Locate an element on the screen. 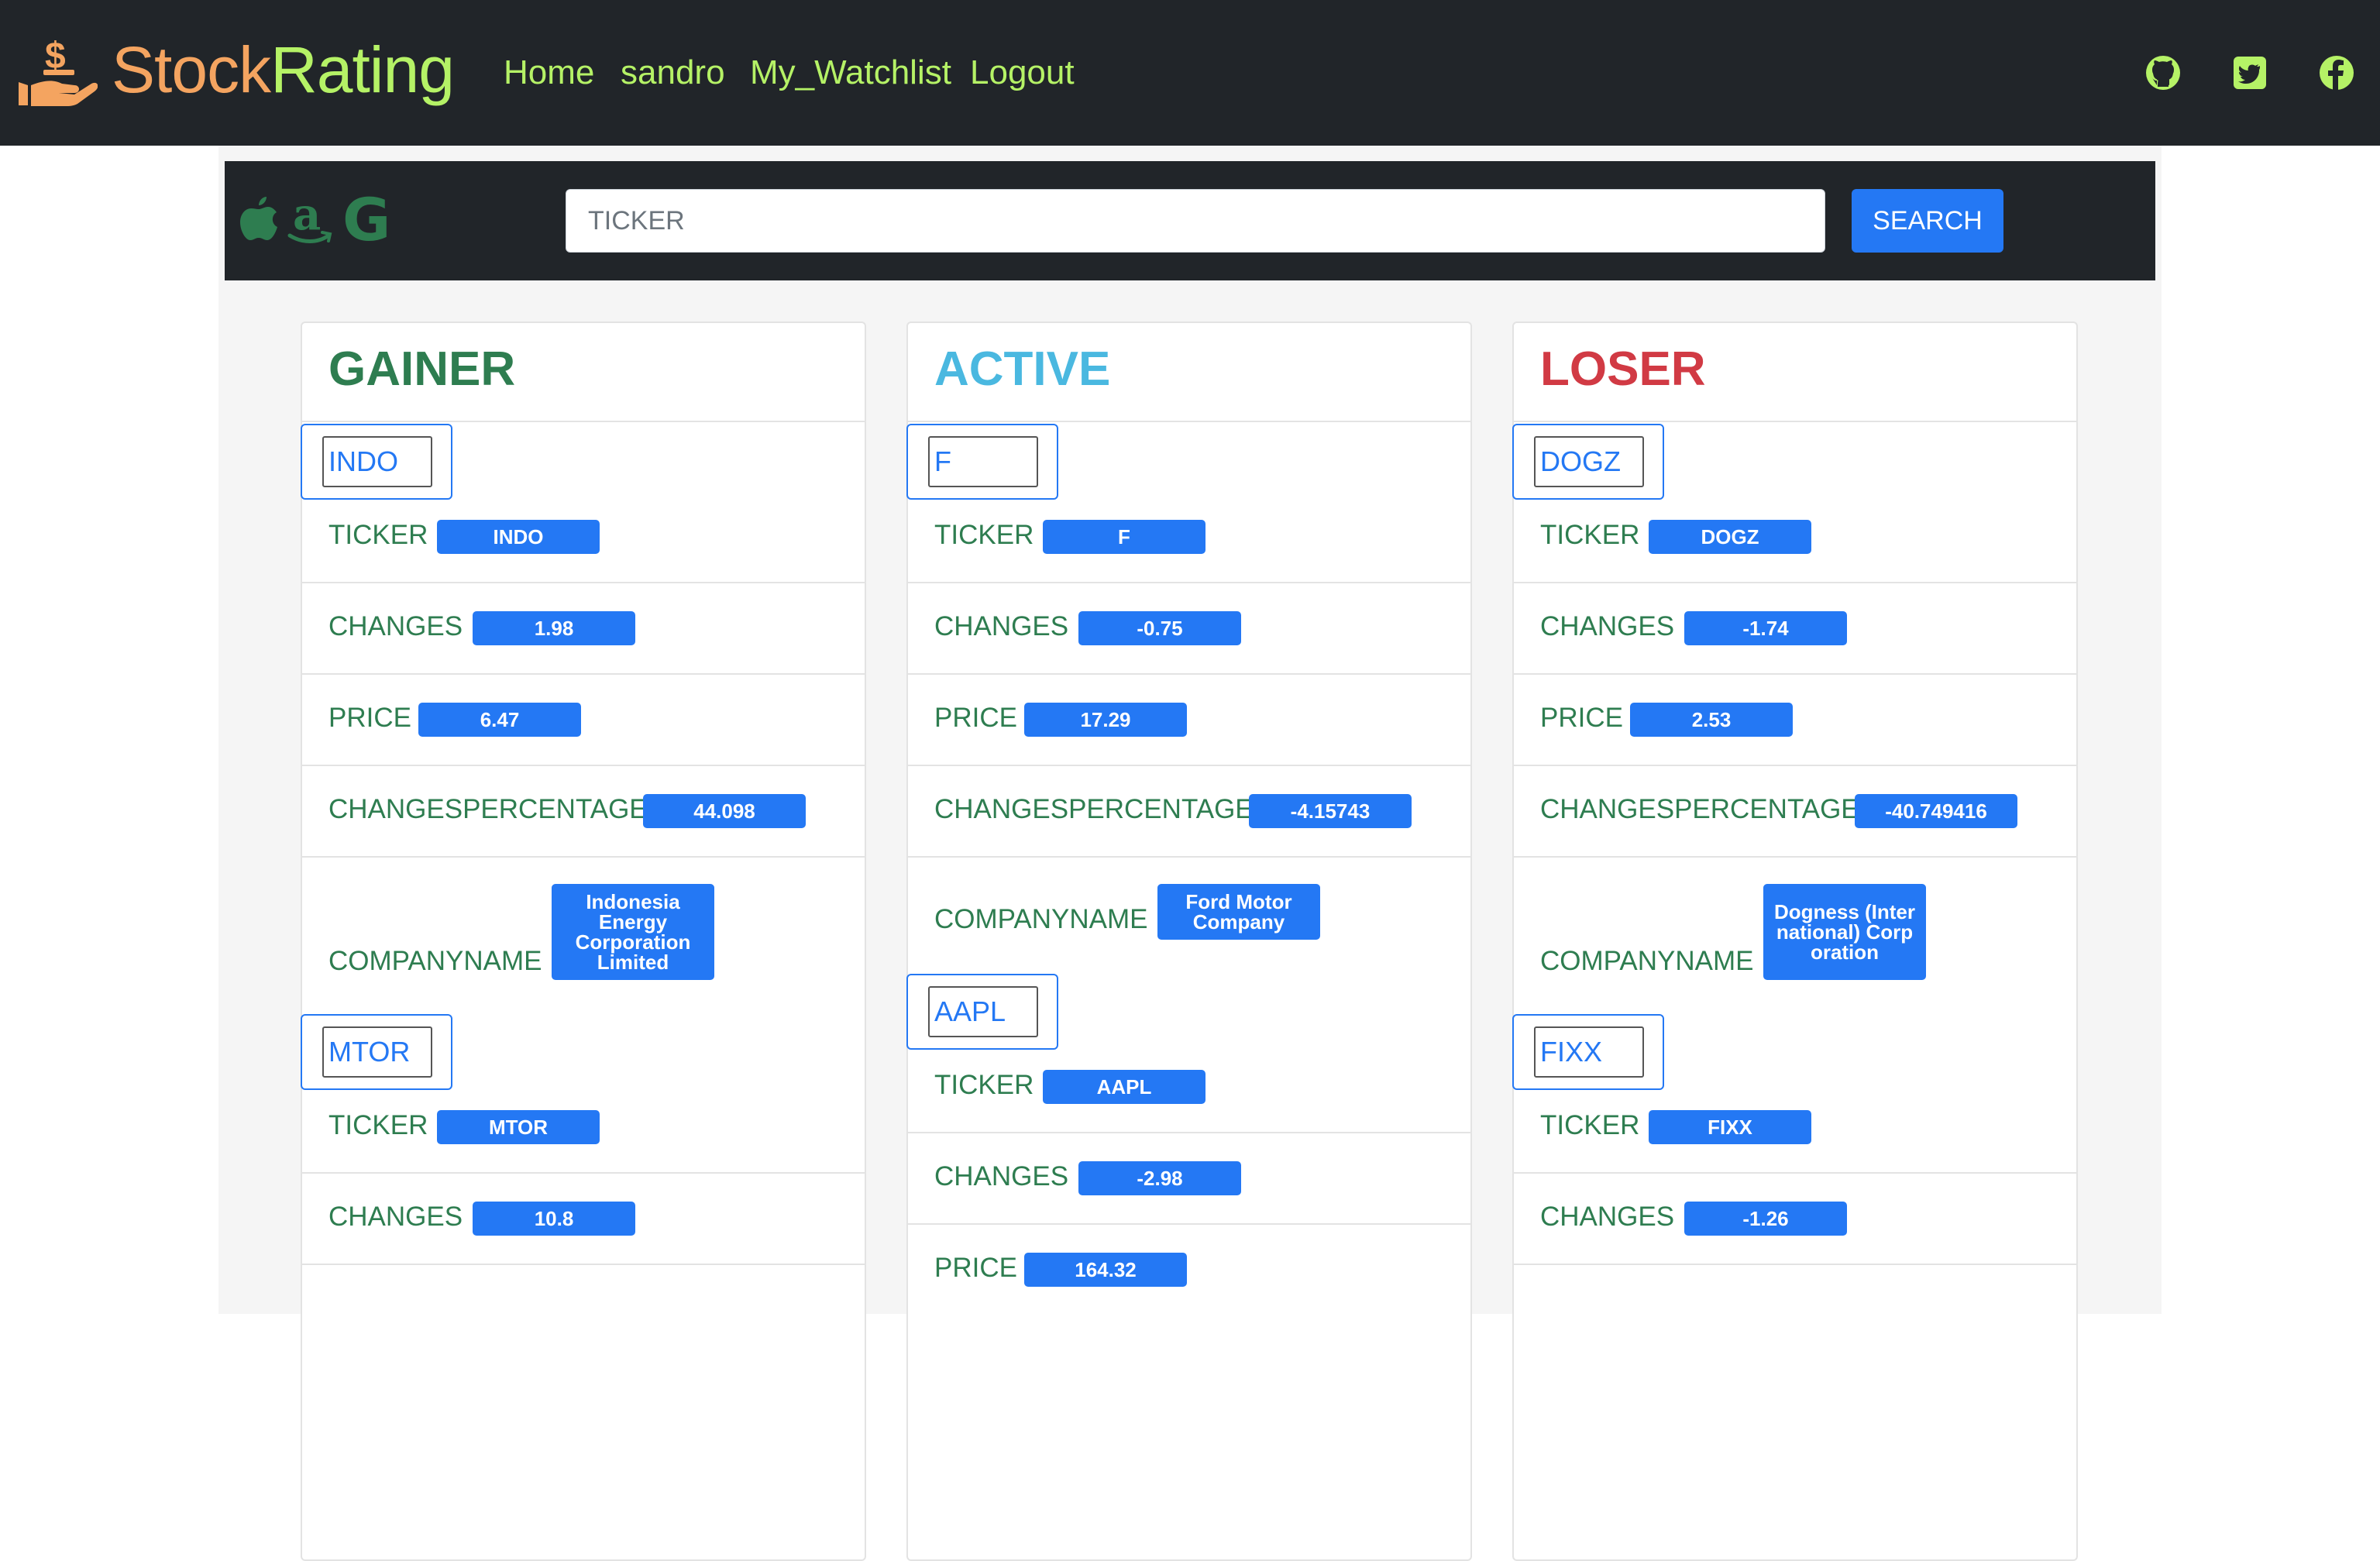 The image size is (2380, 1561). changes-badge: -2.98 is located at coordinates (1160, 1178).